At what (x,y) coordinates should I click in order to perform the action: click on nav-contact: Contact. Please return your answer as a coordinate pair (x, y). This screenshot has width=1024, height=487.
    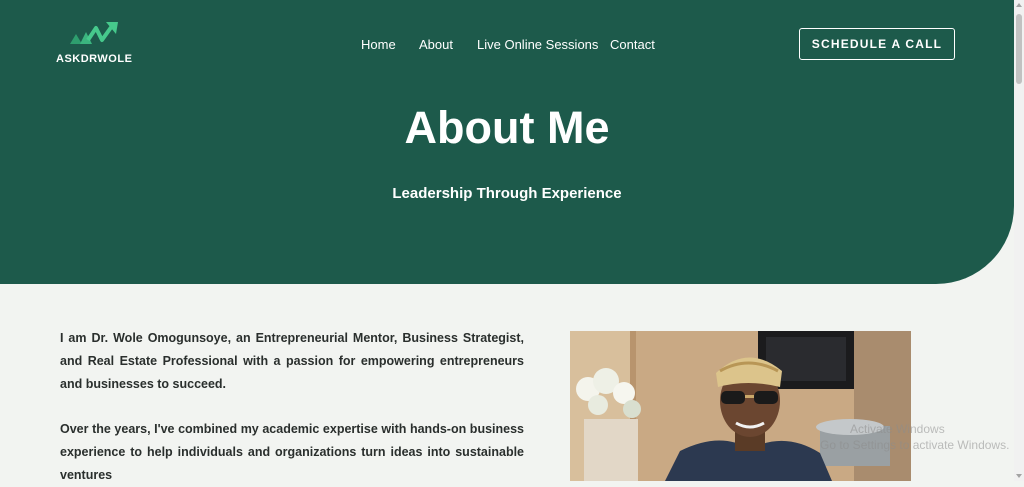
    Looking at the image, I should click on (632, 44).